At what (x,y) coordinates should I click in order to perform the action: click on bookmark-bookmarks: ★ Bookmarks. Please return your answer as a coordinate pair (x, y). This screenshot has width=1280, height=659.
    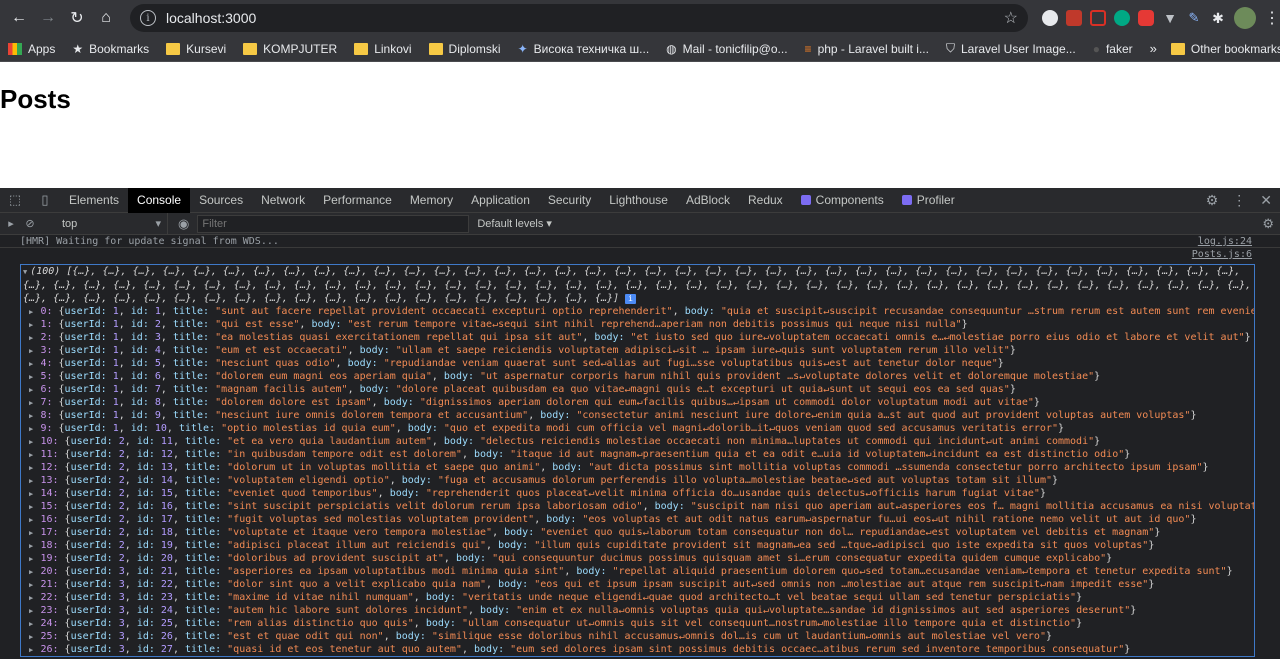
    Looking at the image, I should click on (110, 49).